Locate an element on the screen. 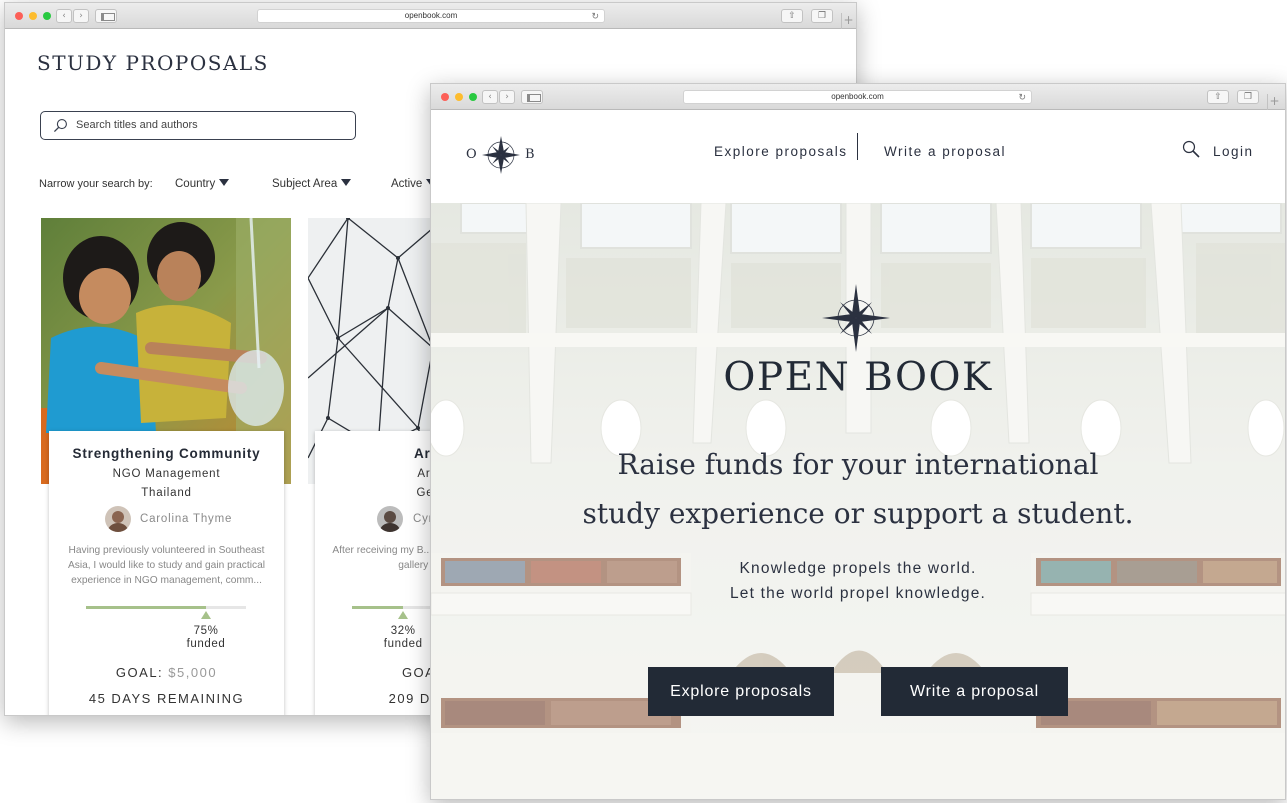 The height and width of the screenshot is (803, 1287). search-input: Search titles and authors is located at coordinates (198, 125).